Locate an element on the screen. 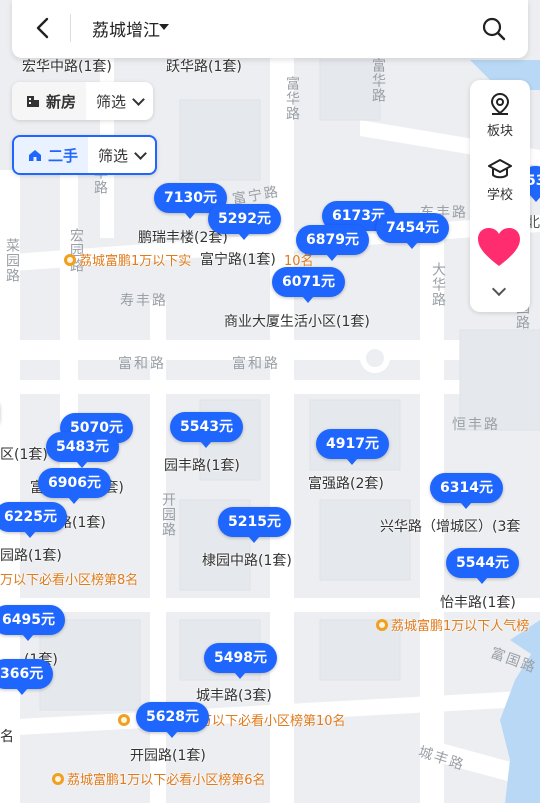 The height and width of the screenshot is (803, 540). chevron-left-icon is located at coordinates (43, 28).